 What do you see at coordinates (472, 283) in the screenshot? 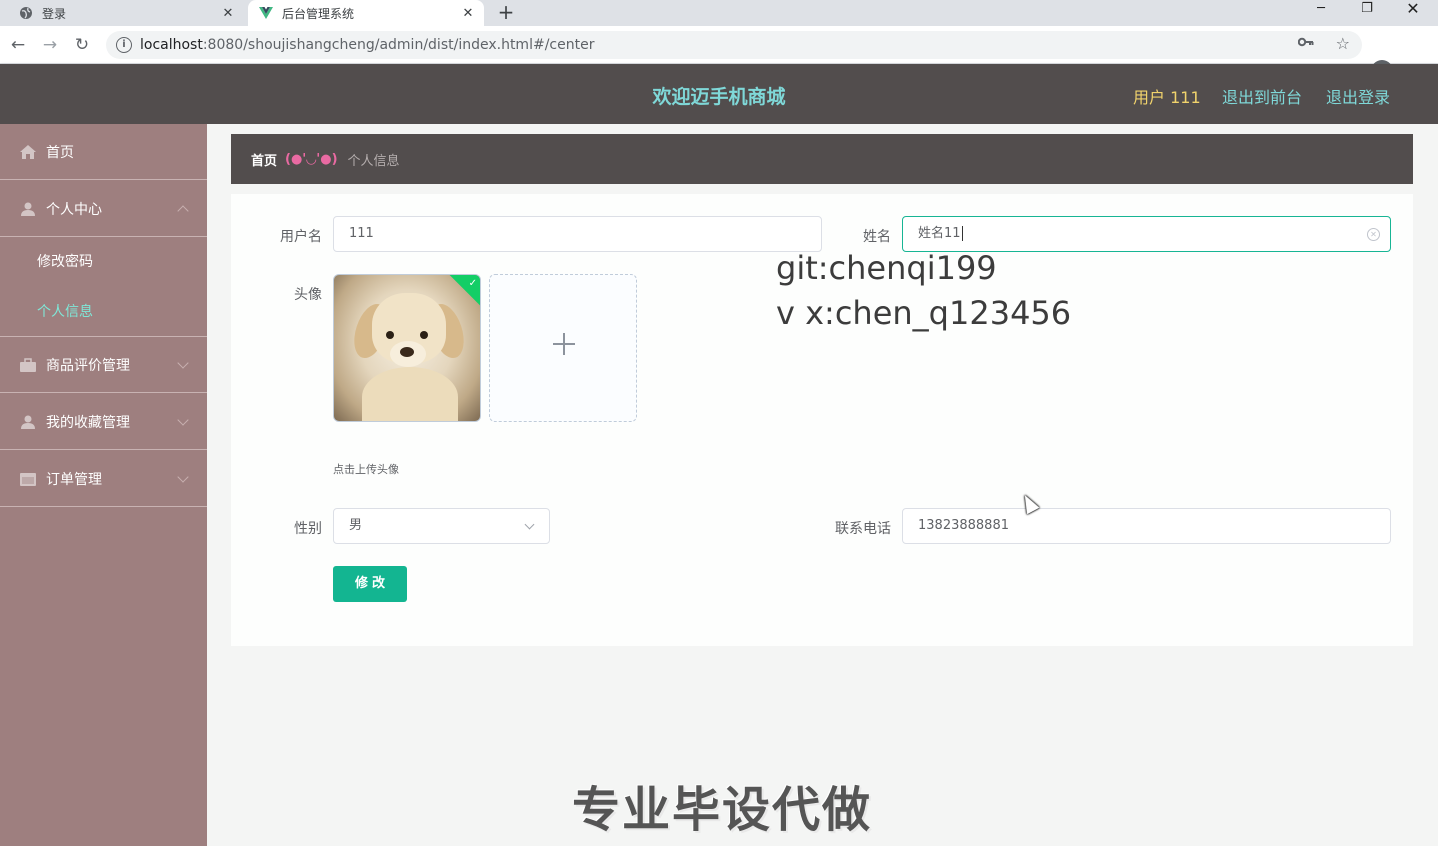
I see `check-icon: ✓` at bounding box center [472, 283].